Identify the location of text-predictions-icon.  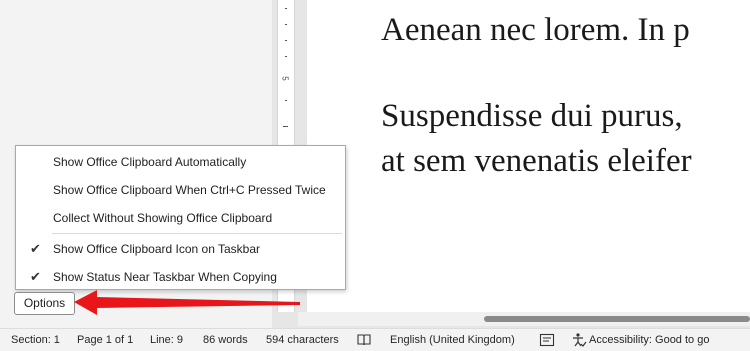
(547, 340).